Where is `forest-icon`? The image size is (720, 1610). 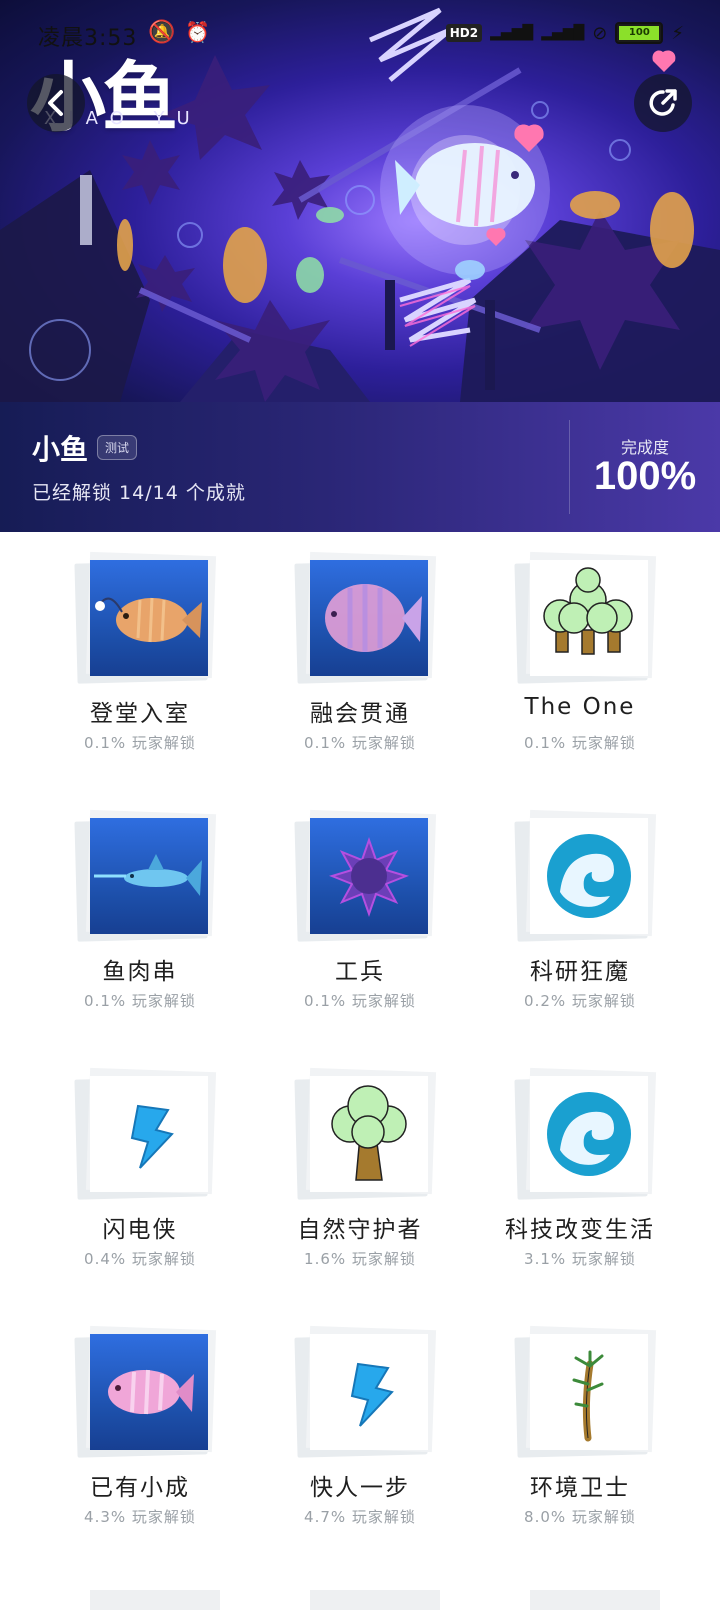 forest-icon is located at coordinates (589, 618).